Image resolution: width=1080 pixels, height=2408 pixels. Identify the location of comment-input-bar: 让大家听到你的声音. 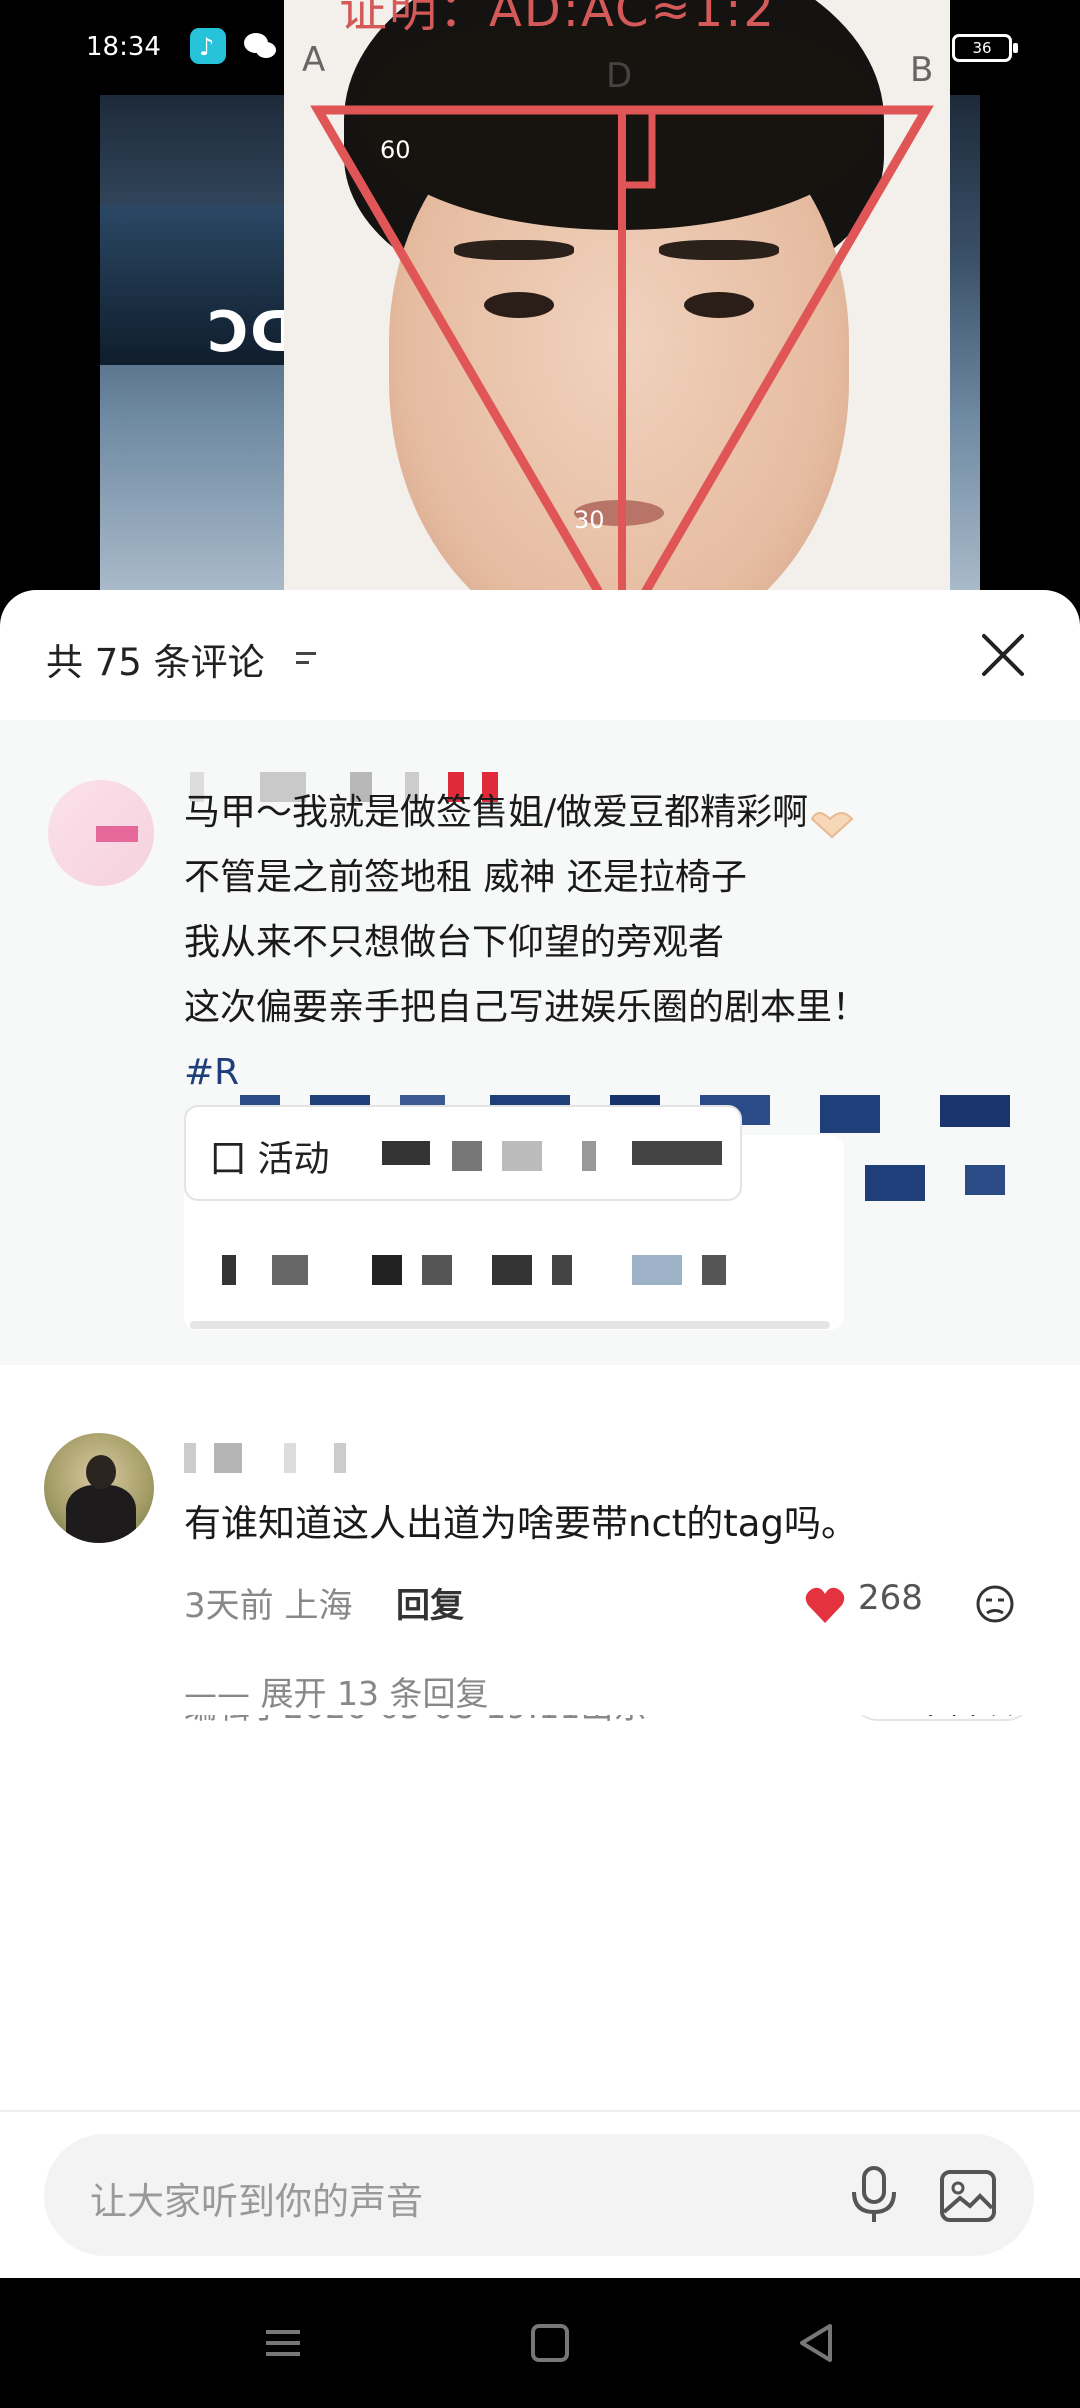
(540, 2194).